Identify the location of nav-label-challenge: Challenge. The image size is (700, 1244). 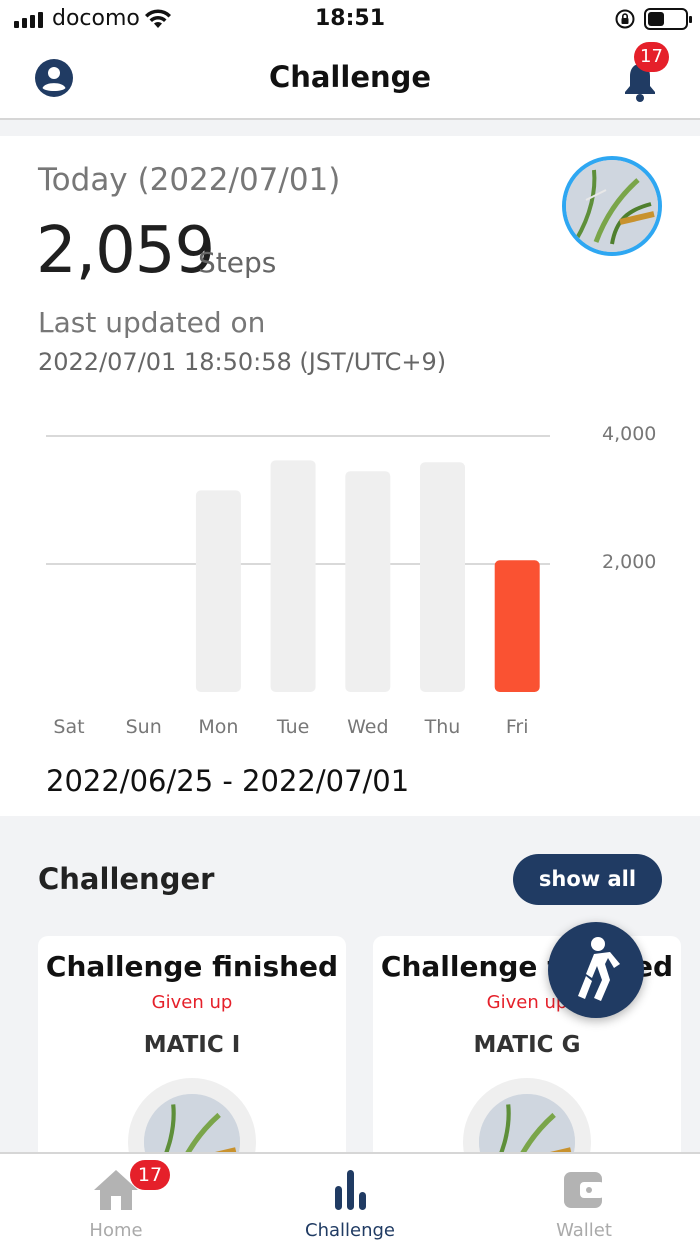
(350, 1230).